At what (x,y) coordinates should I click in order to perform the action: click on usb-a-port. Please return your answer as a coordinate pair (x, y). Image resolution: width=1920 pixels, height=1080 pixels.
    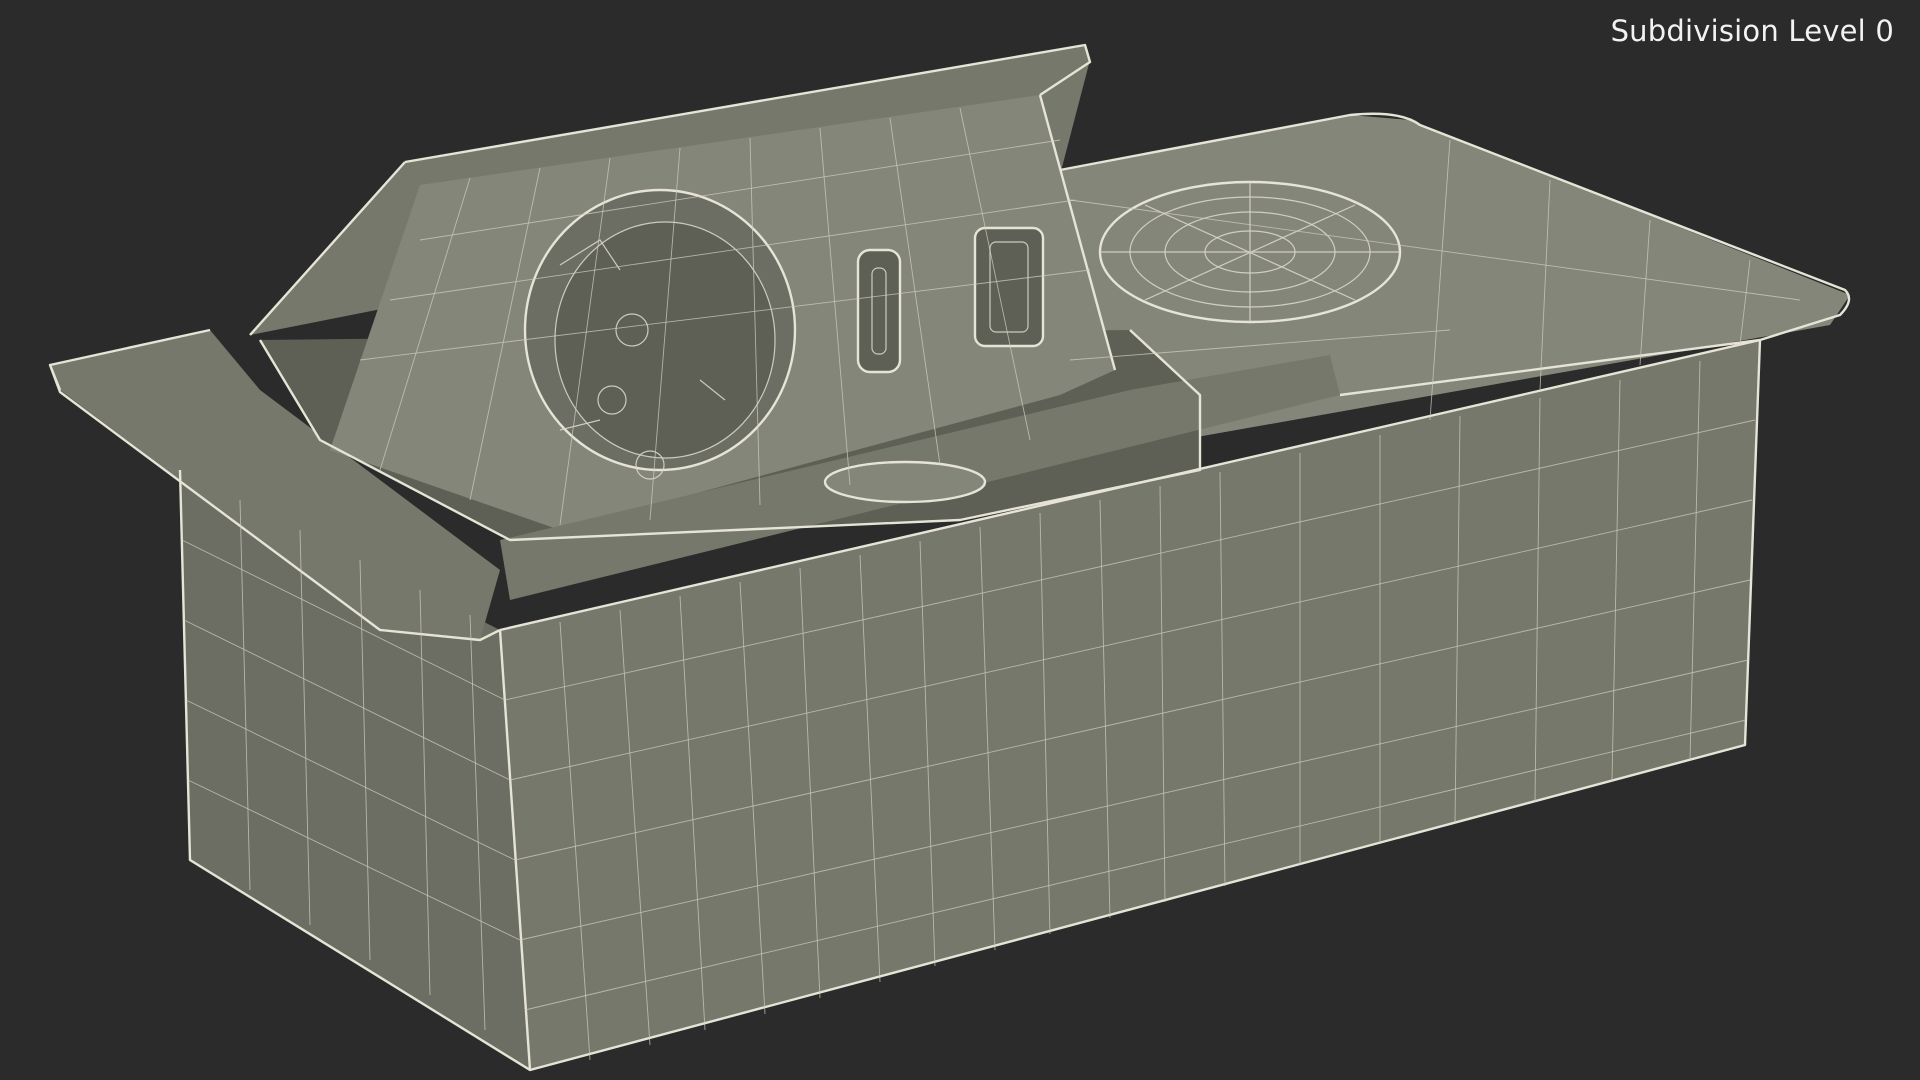
    Looking at the image, I should click on (1009, 287).